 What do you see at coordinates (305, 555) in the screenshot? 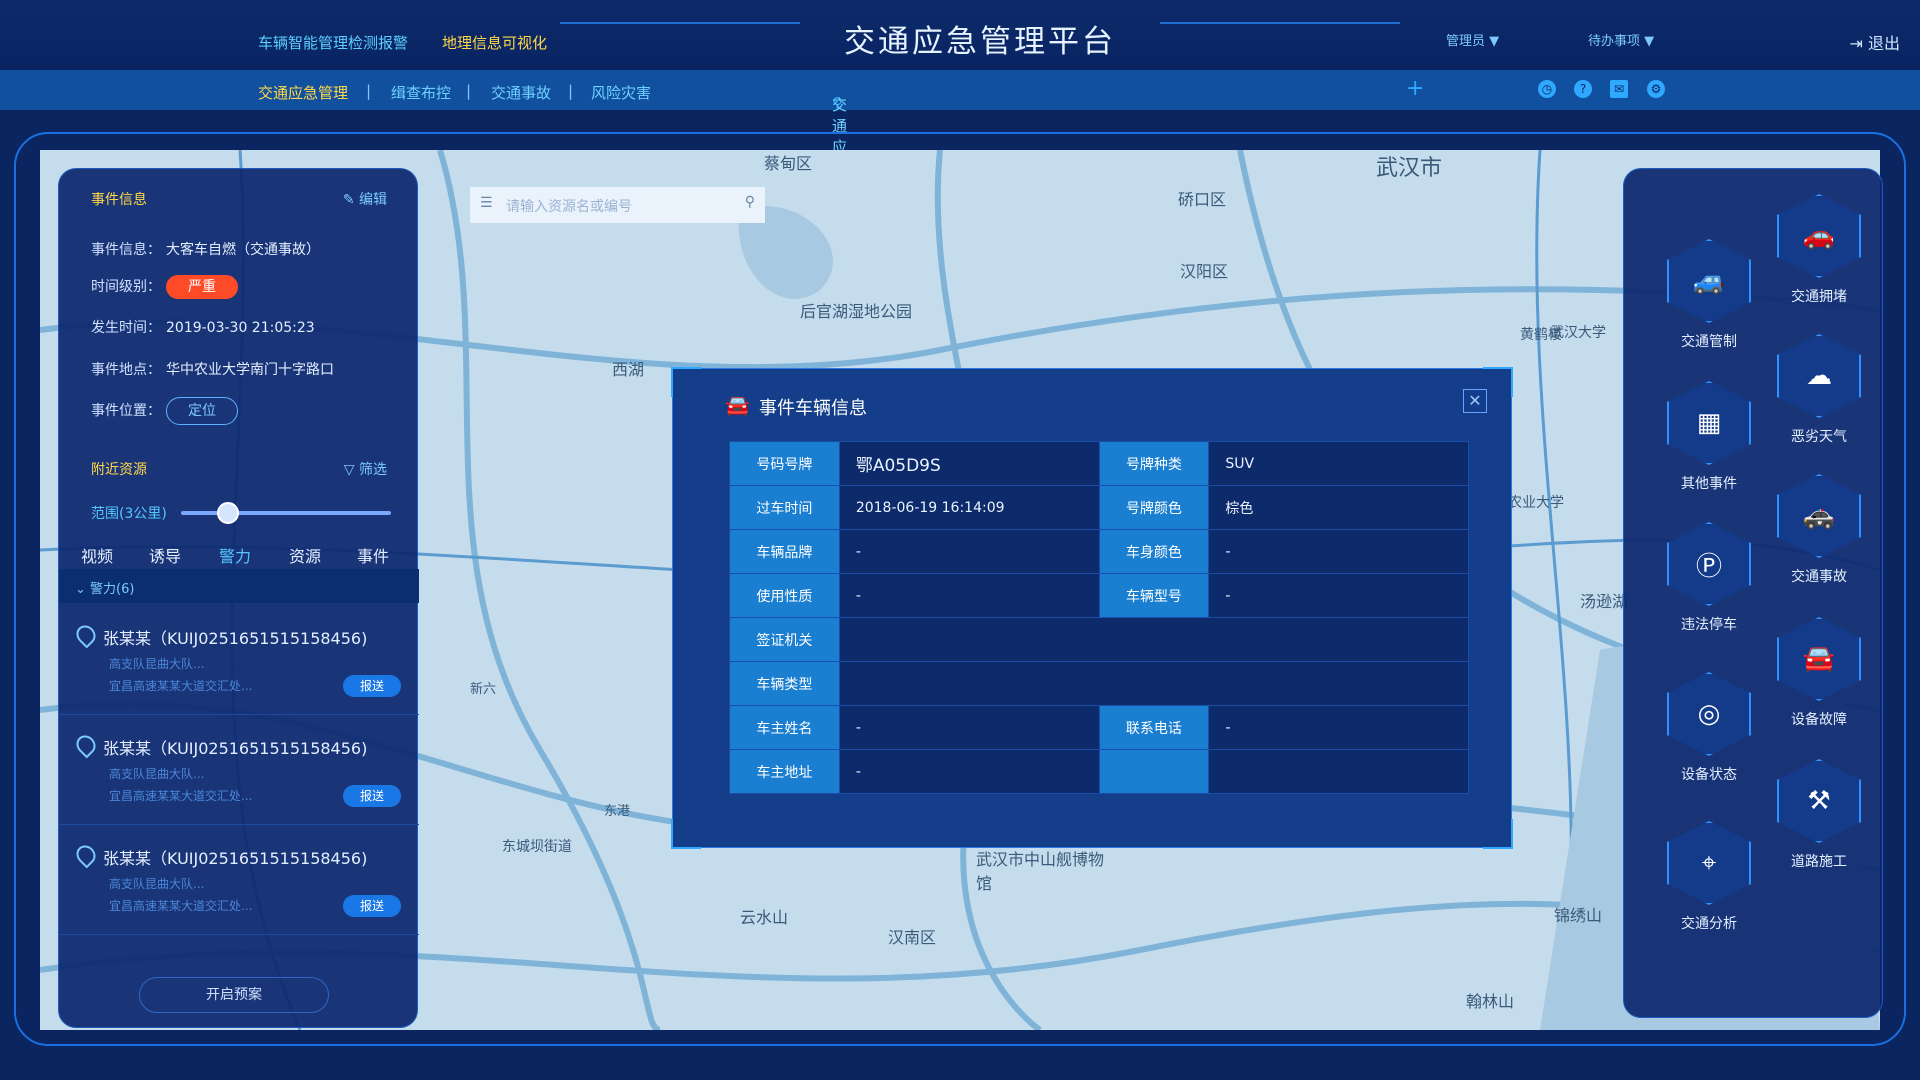
I see `tab-resource: 资源` at bounding box center [305, 555].